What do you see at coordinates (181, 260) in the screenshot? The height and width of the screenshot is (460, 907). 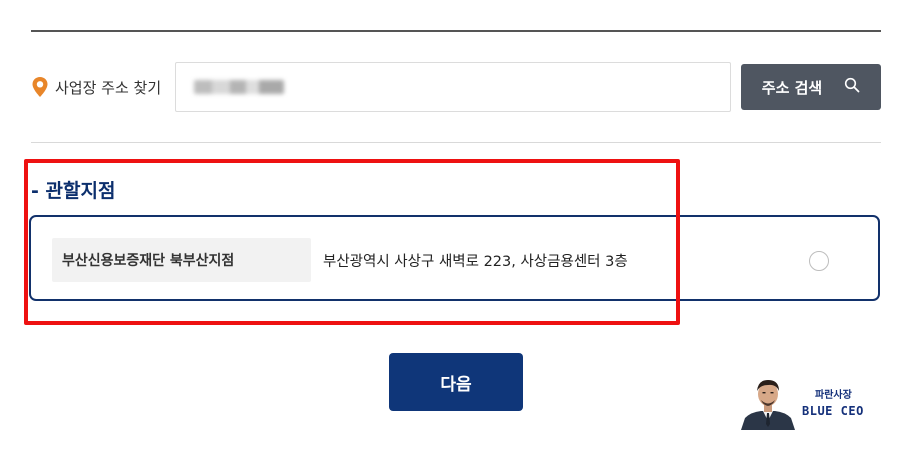 I see `branch-name: 부산신용보증재단 북부산지점` at bounding box center [181, 260].